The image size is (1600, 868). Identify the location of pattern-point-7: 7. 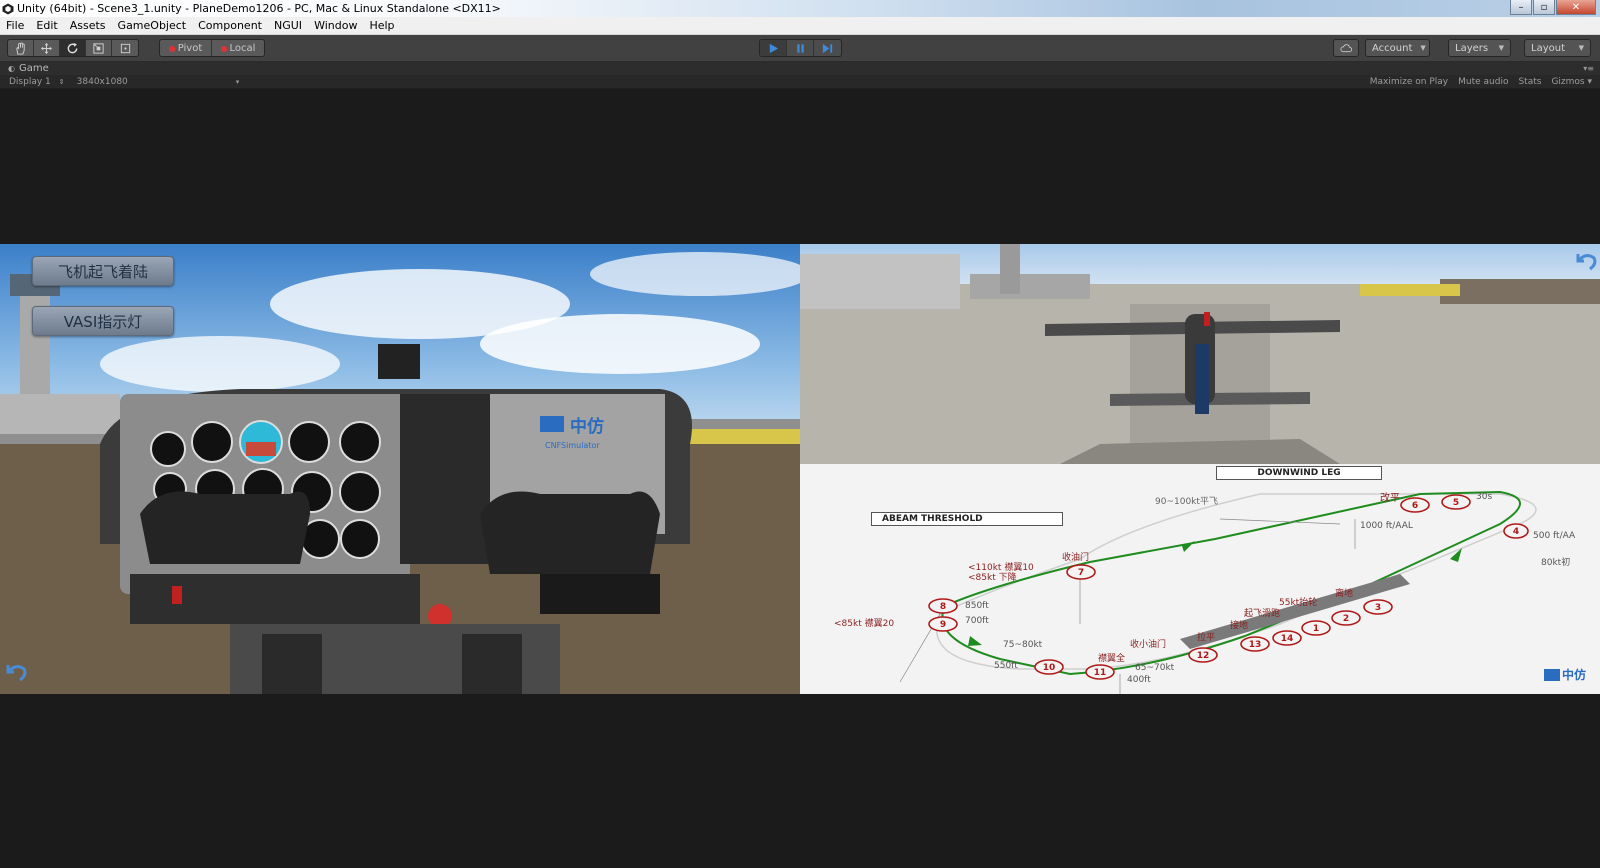
(1081, 573).